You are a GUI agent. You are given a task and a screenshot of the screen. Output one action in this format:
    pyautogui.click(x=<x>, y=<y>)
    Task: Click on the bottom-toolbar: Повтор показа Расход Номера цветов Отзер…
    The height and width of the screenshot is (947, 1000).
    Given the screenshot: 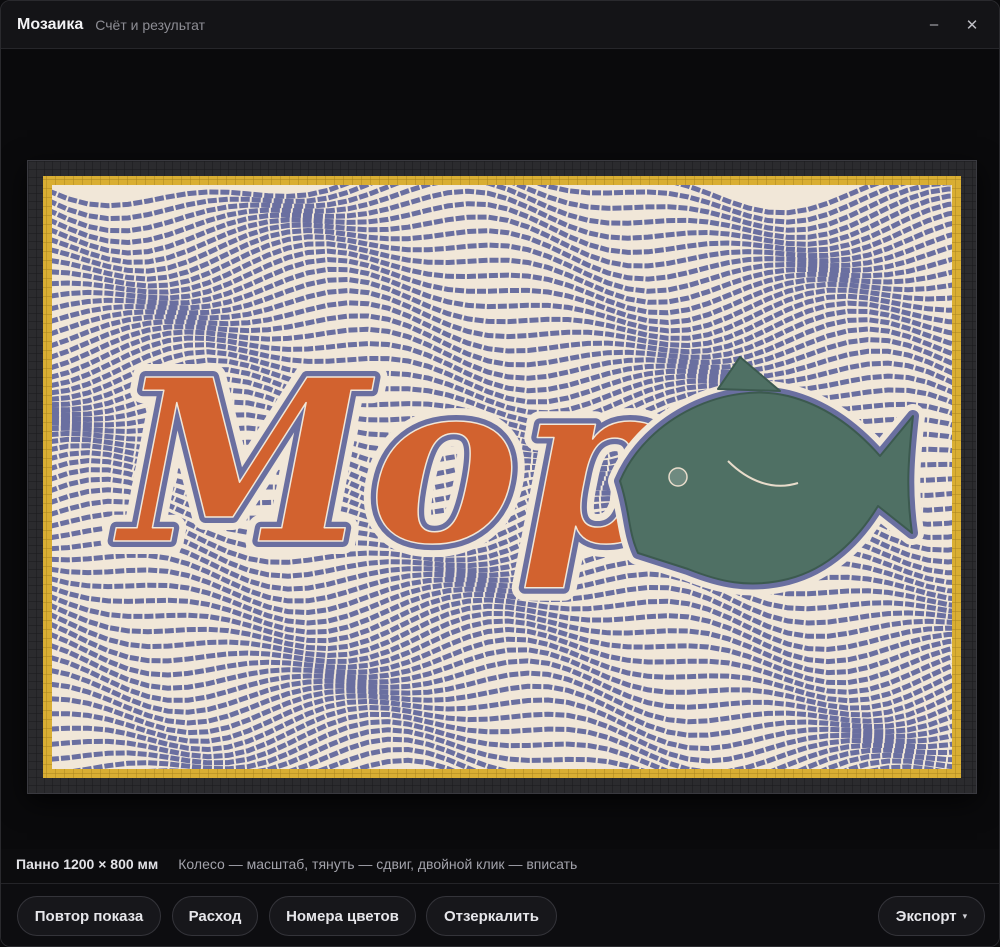 What is the action you would take?
    pyautogui.click(x=500, y=914)
    